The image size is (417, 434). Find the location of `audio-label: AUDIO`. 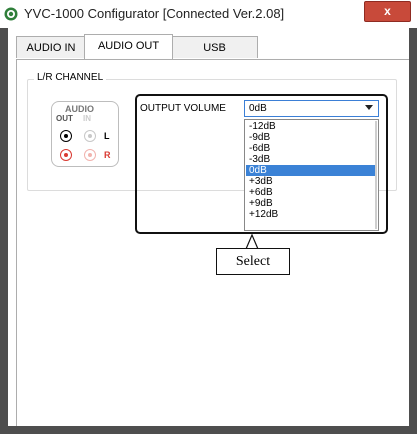

audio-label: AUDIO is located at coordinates (79, 109).